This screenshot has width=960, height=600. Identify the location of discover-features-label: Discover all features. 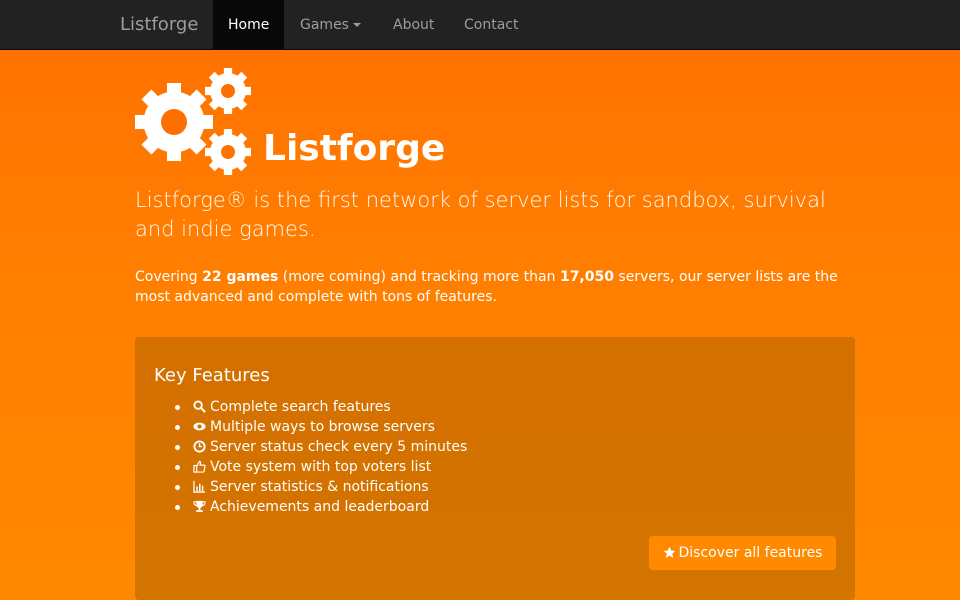
(750, 553).